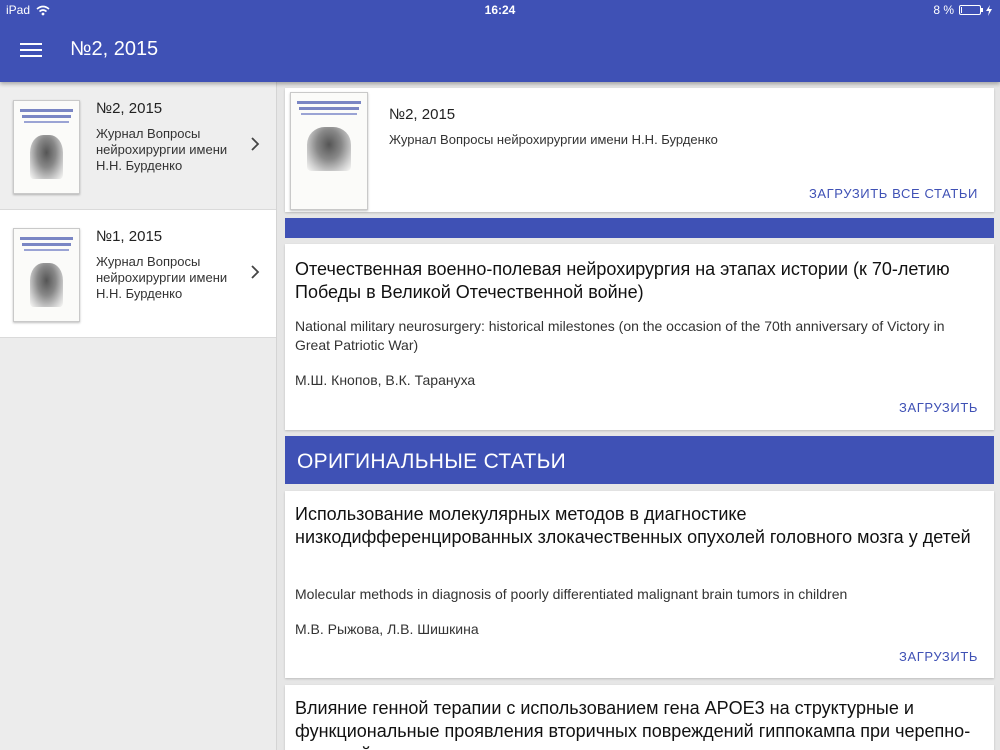  I want to click on issue-number: №1, 2015, so click(129, 236).